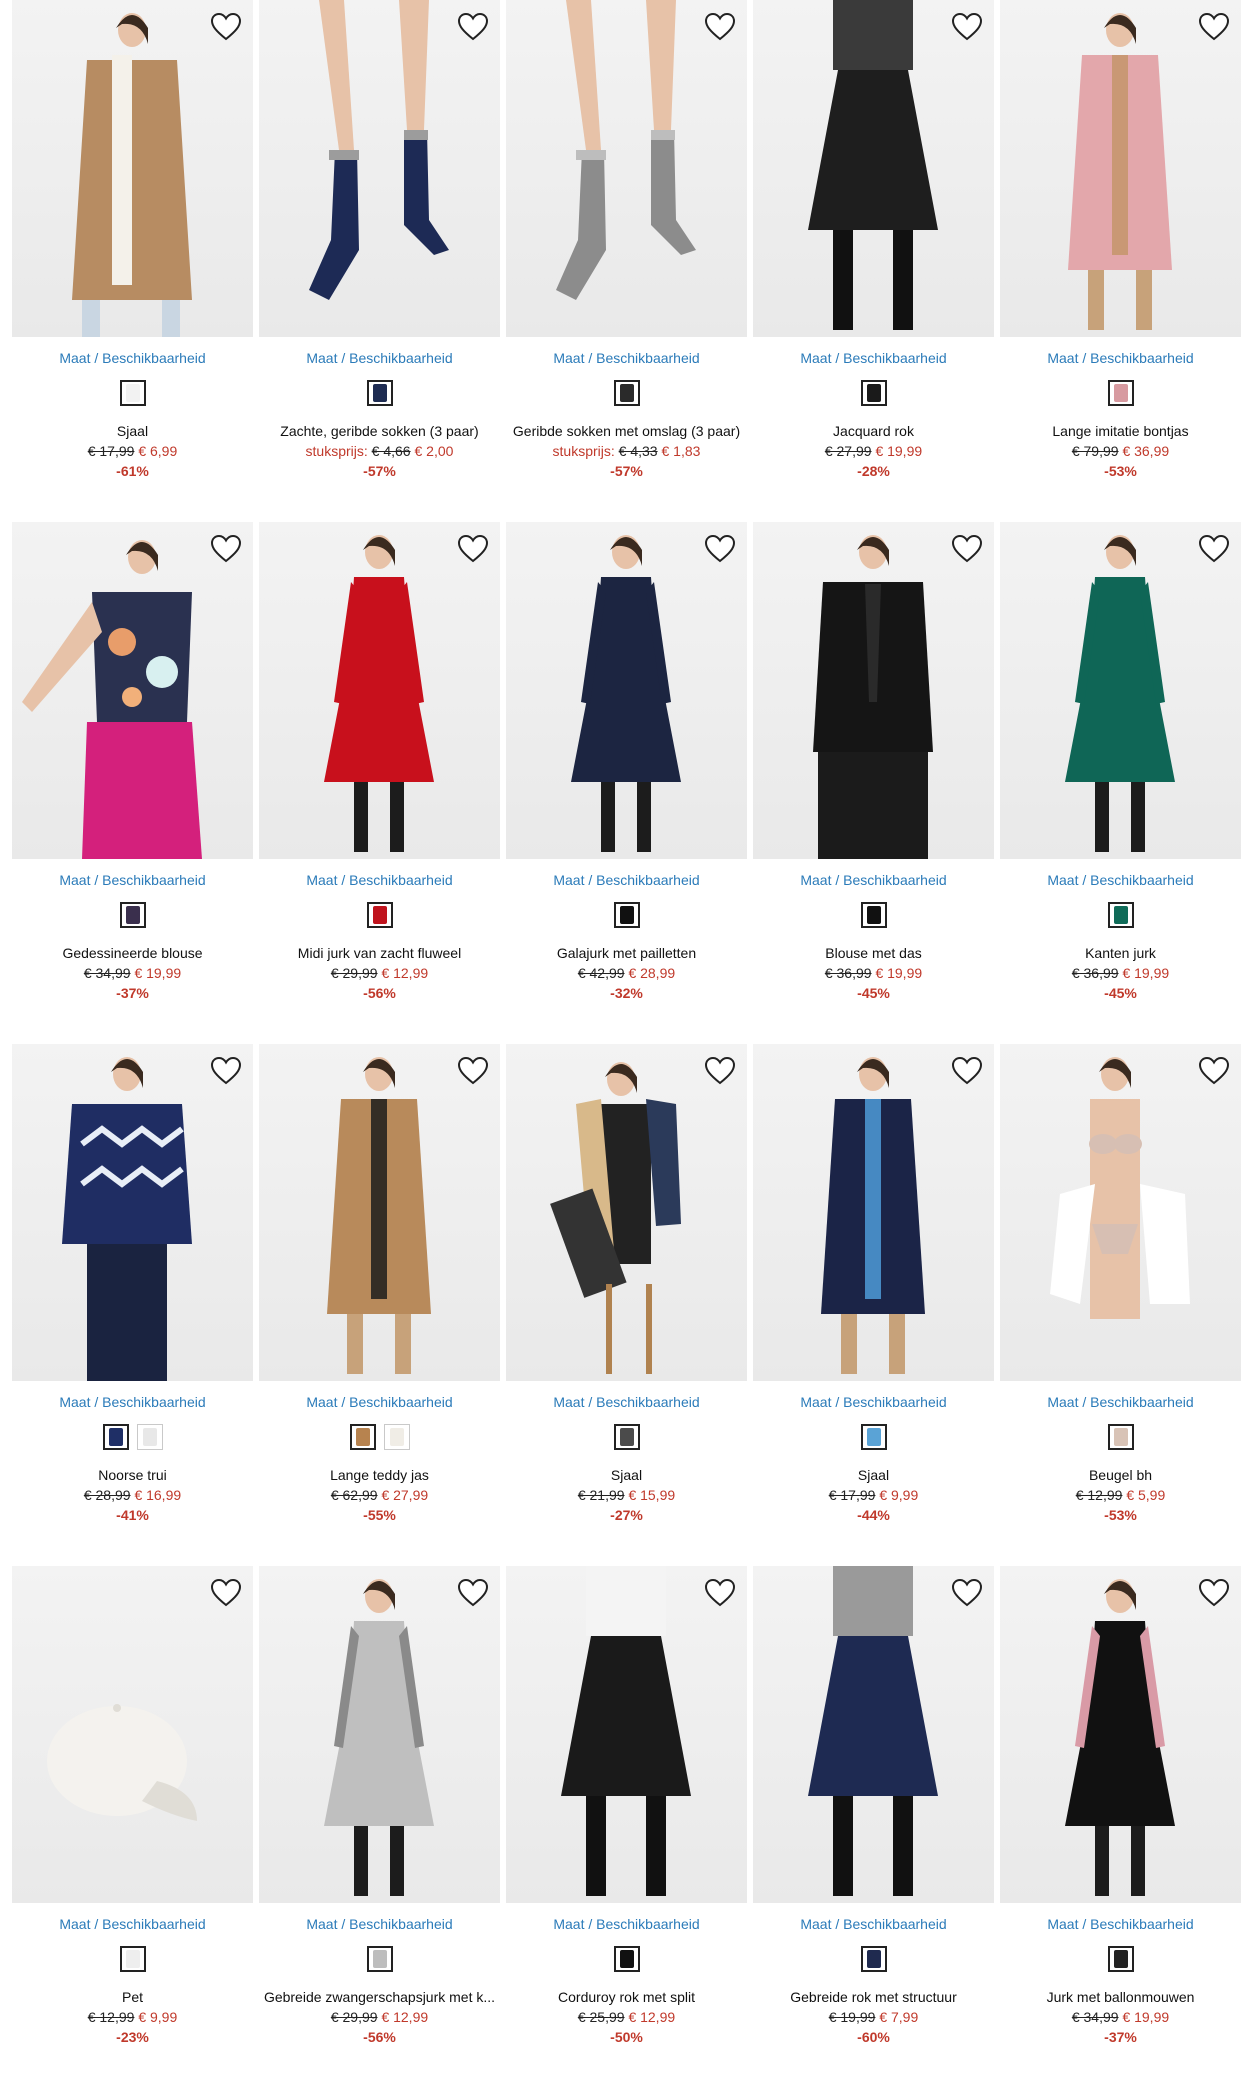  Describe the element at coordinates (132, 1997) in the screenshot. I see `product-name: Pet` at that location.